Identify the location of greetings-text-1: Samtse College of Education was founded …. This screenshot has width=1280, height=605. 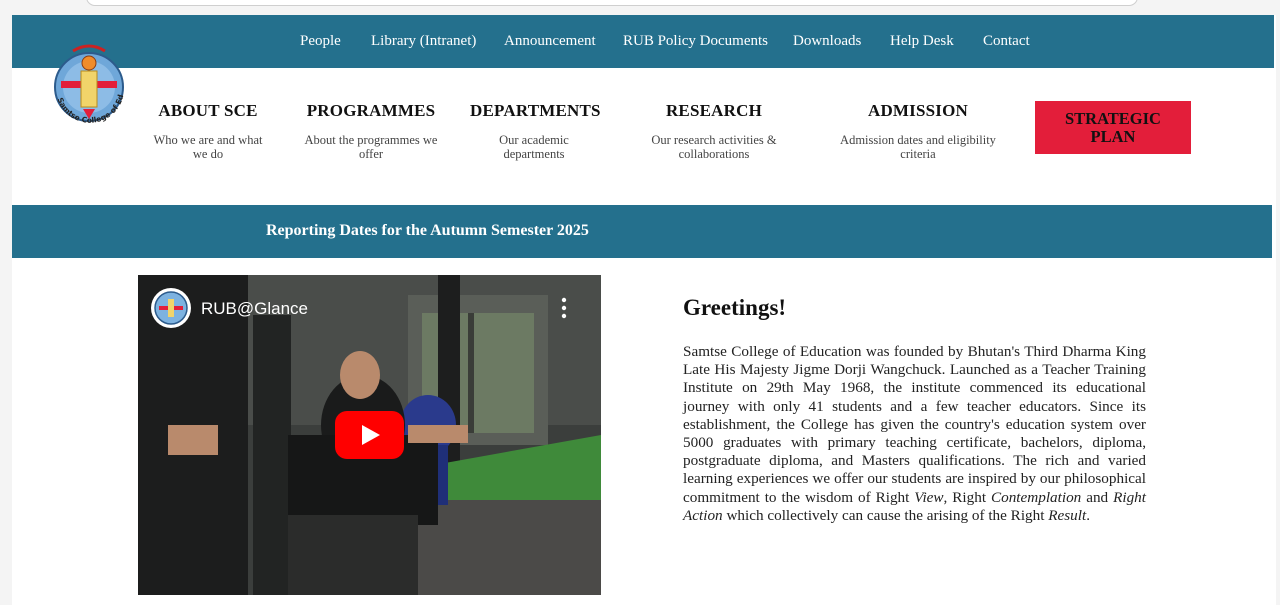
(914, 424).